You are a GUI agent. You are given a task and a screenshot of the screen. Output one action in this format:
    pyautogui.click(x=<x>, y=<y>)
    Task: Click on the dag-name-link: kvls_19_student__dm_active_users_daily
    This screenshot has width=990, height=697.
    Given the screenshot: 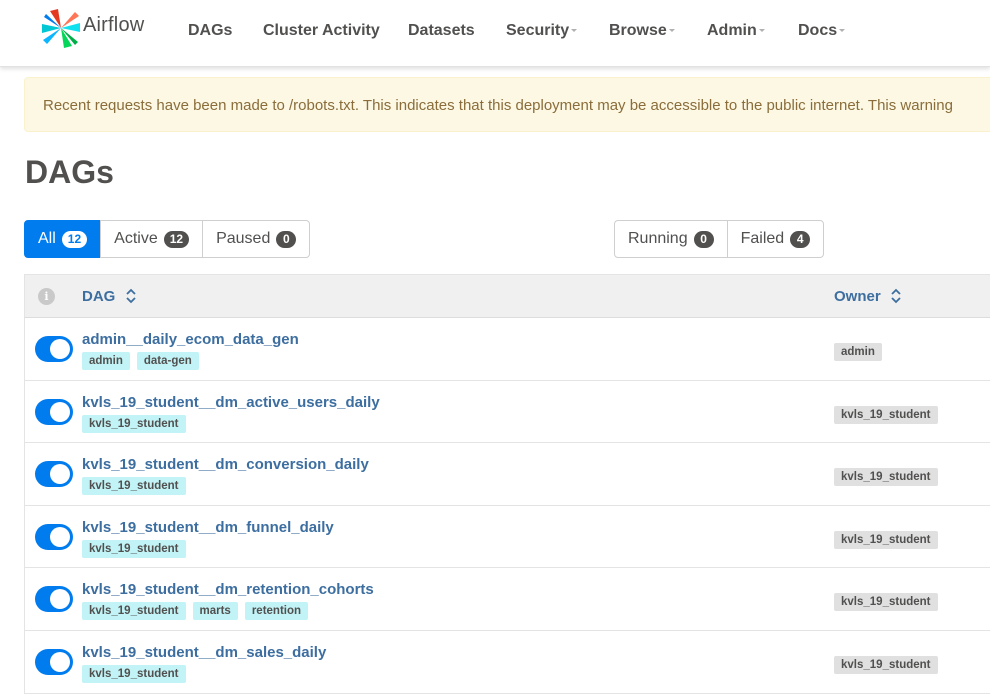 What is the action you would take?
    pyautogui.click(x=231, y=402)
    